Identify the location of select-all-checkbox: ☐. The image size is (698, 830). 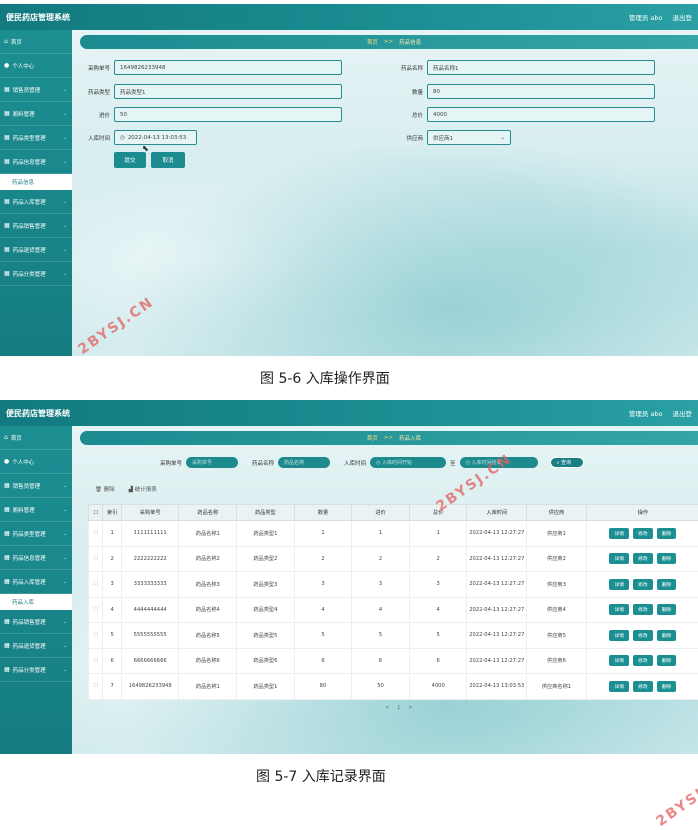
(96, 513).